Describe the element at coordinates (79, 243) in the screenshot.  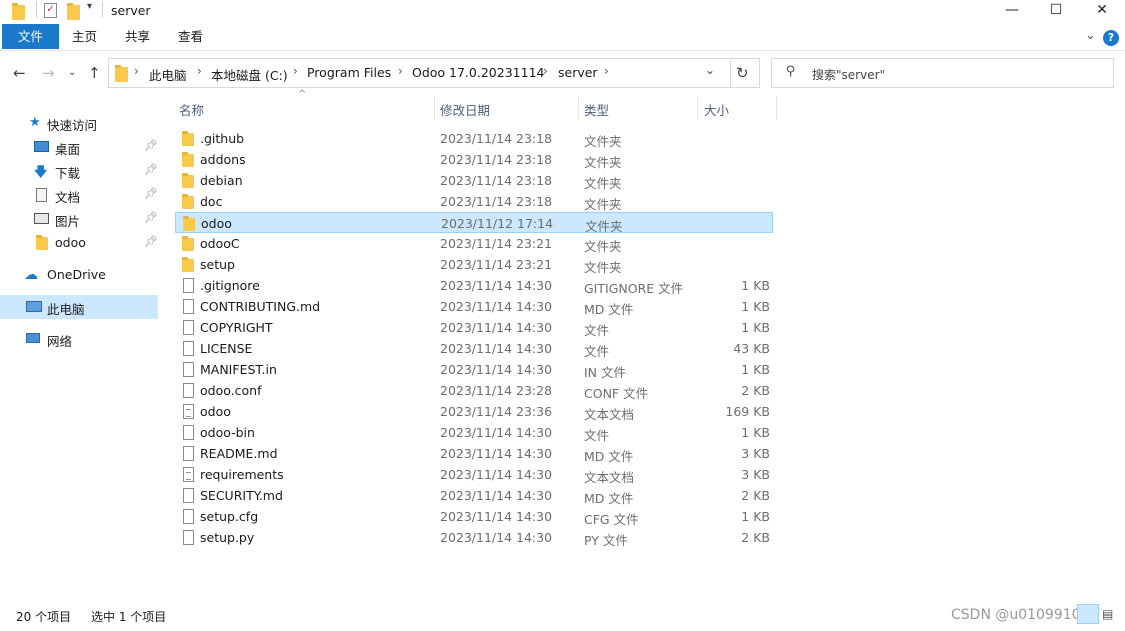
I see `nav-item-odoo: odoo 📌︎` at that location.